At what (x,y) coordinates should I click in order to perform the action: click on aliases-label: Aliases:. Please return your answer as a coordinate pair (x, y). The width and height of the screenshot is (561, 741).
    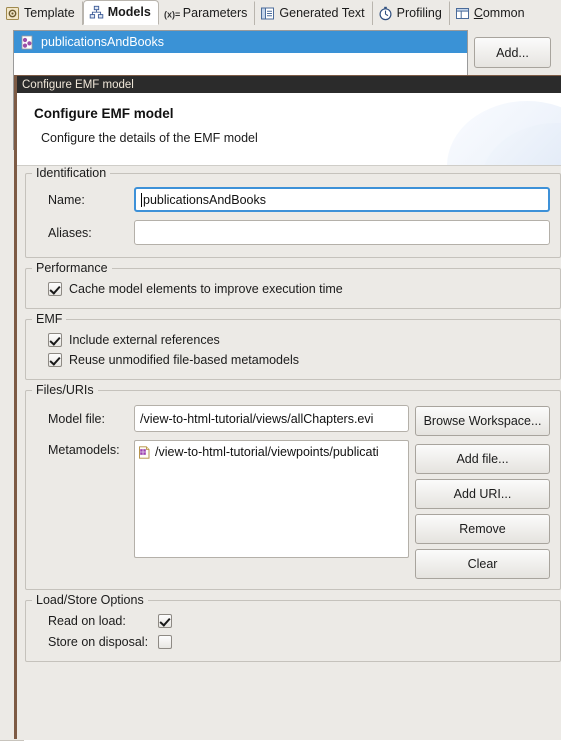
    Looking at the image, I should click on (70, 232).